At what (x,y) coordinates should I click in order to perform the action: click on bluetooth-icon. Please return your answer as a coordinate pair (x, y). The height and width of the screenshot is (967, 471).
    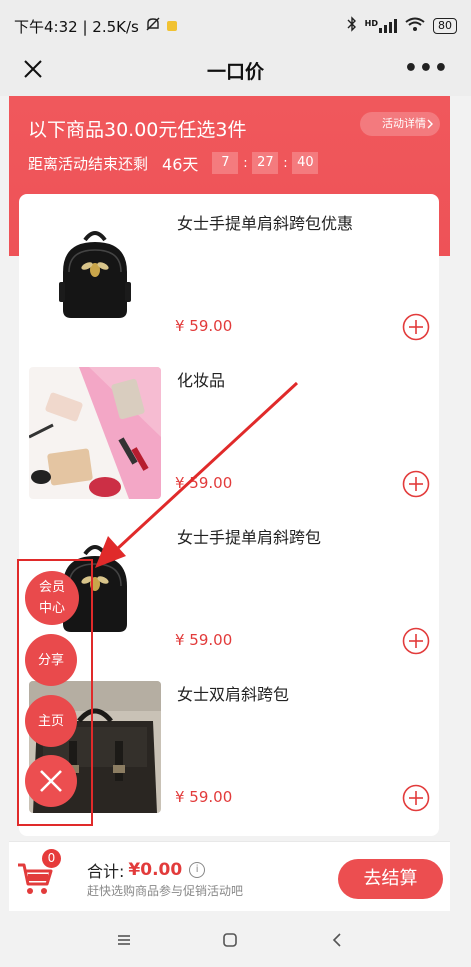
    Looking at the image, I should click on (352, 26).